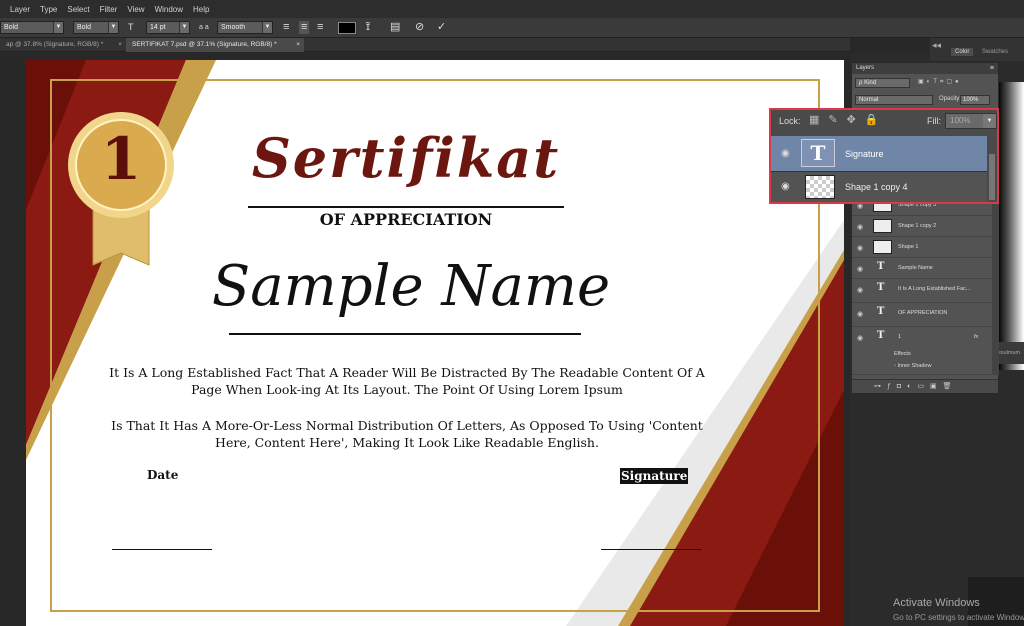 This screenshot has height=626, width=1024. What do you see at coordinates (995, 52) in the screenshot?
I see `tab-swatches: Swatches` at bounding box center [995, 52].